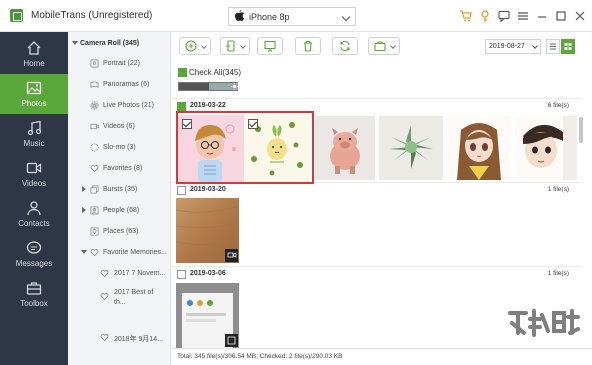 The height and width of the screenshot is (365, 592). What do you see at coordinates (466, 16) in the screenshot?
I see `cart-icon` at bounding box center [466, 16].